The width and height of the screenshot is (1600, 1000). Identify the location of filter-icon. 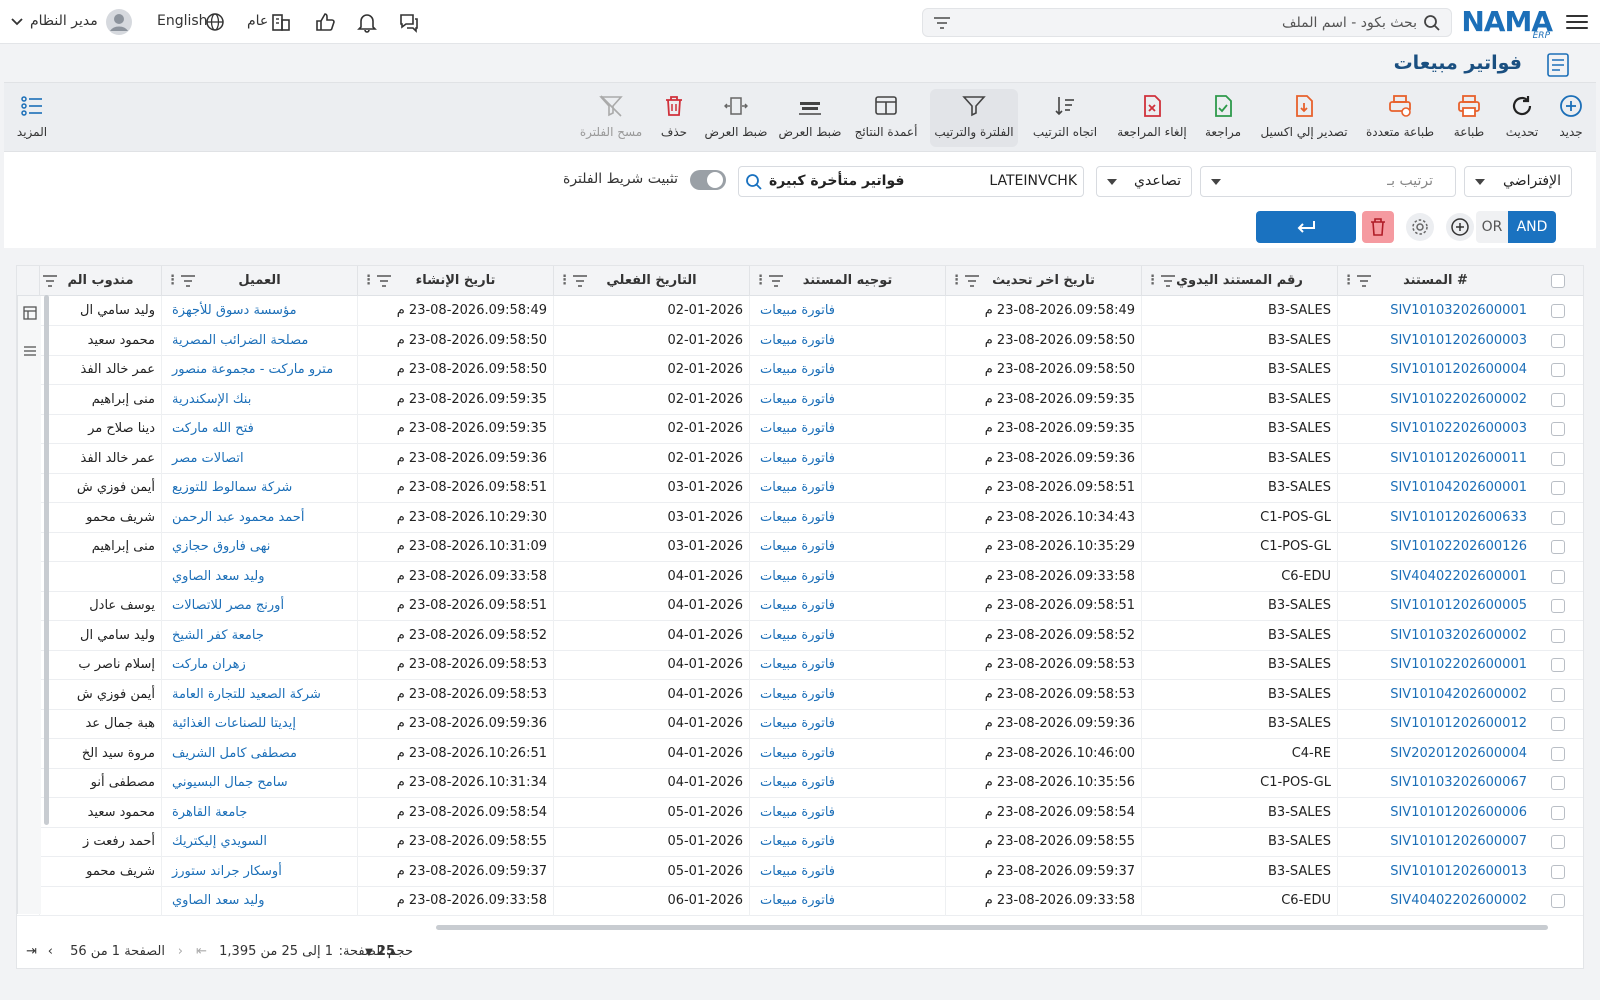
(942, 23).